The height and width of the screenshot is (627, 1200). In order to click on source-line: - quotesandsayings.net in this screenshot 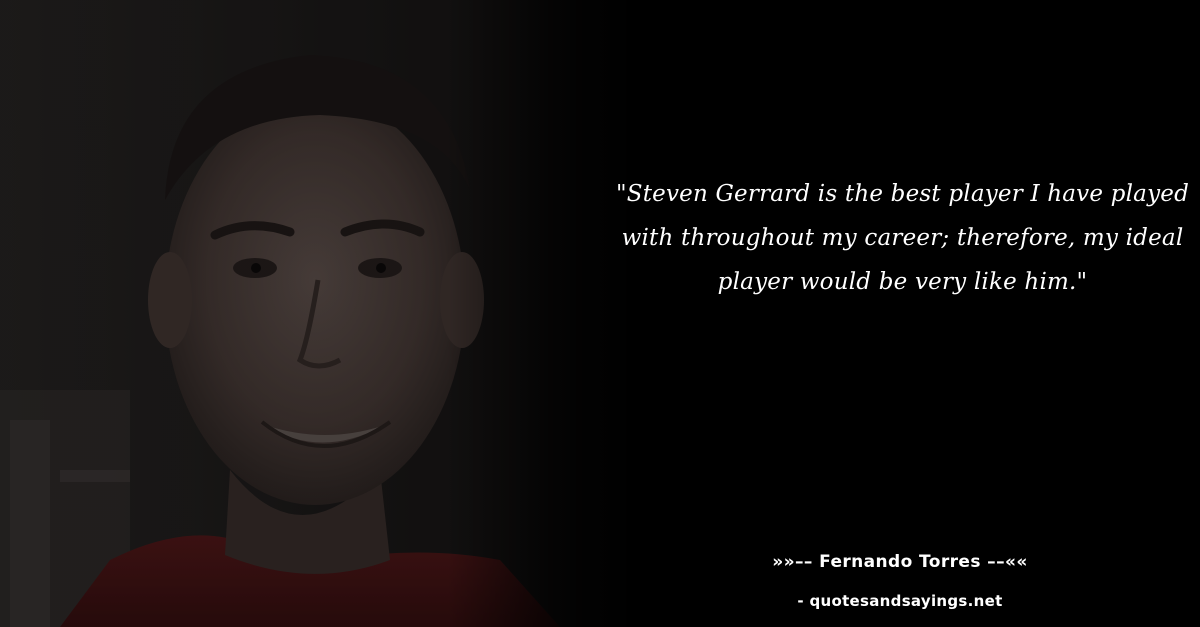, I will do `click(900, 601)`.